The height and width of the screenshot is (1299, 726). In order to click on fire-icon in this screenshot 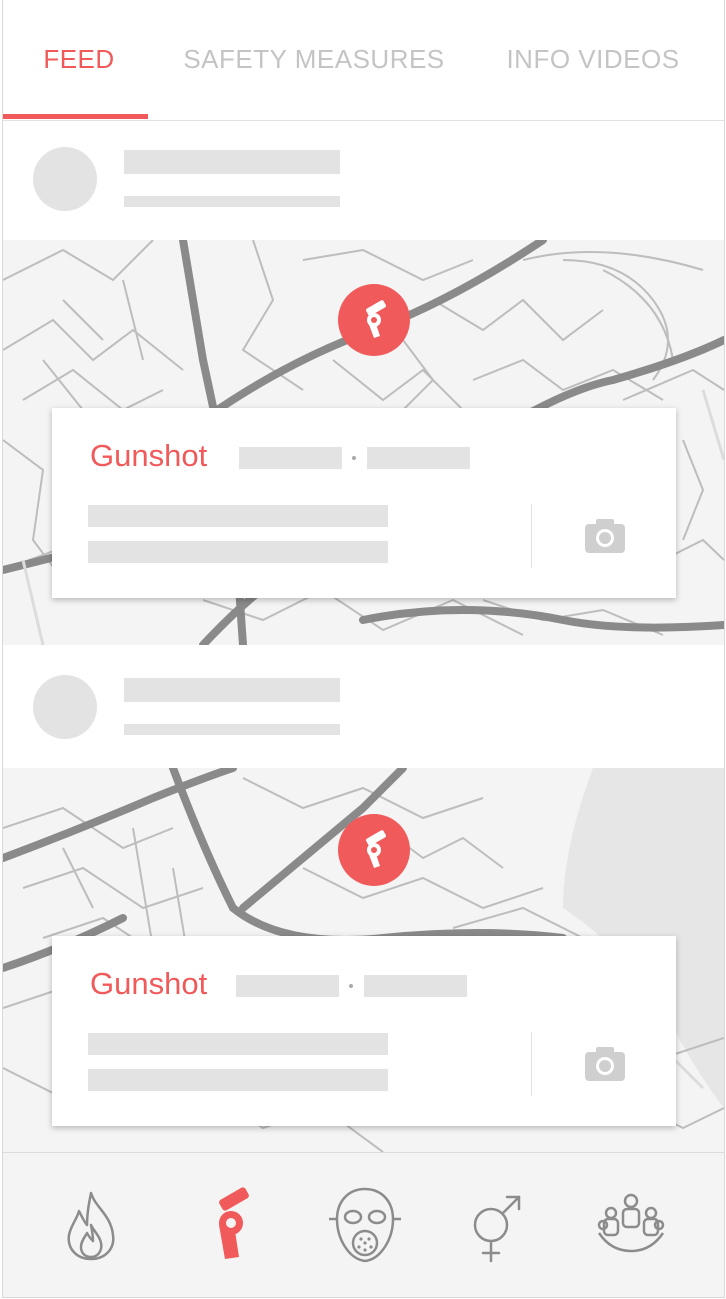, I will do `click(91, 1226)`.